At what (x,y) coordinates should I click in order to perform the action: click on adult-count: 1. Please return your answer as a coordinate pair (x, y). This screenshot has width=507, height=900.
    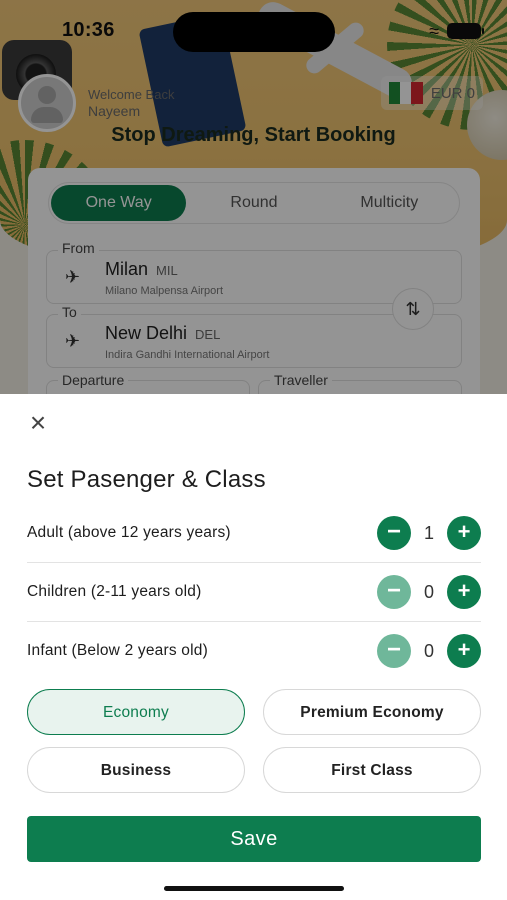
    Looking at the image, I should click on (428, 533).